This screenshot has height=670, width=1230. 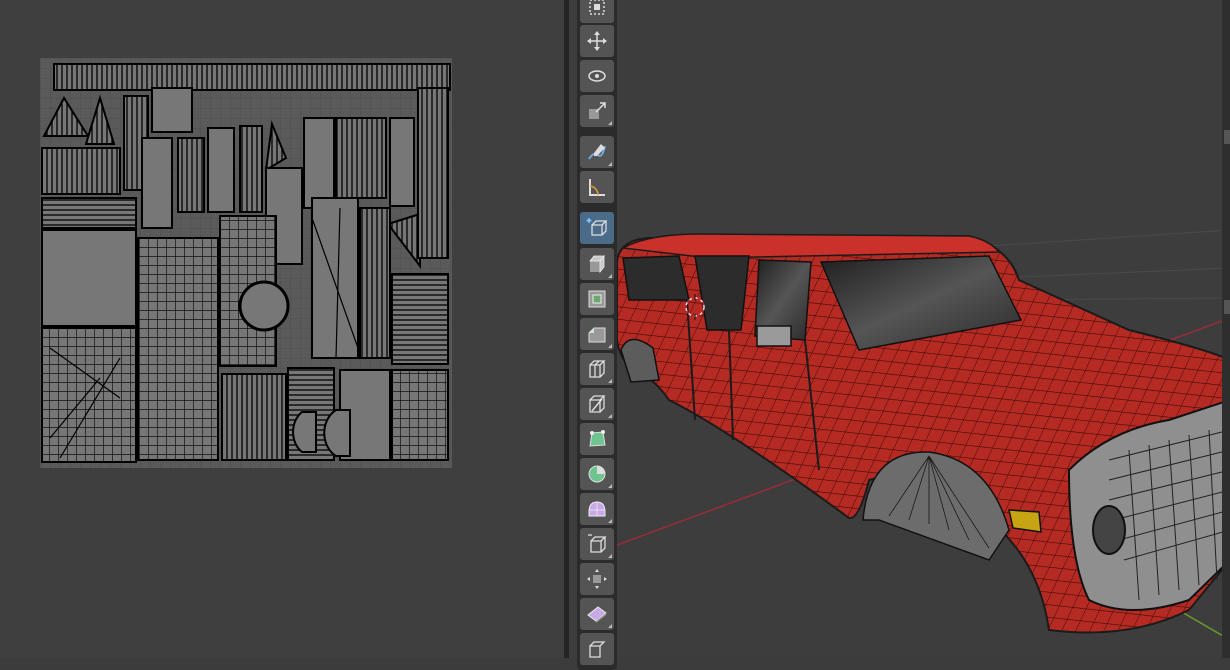 I want to click on bevel-tool, so click(x=597, y=334).